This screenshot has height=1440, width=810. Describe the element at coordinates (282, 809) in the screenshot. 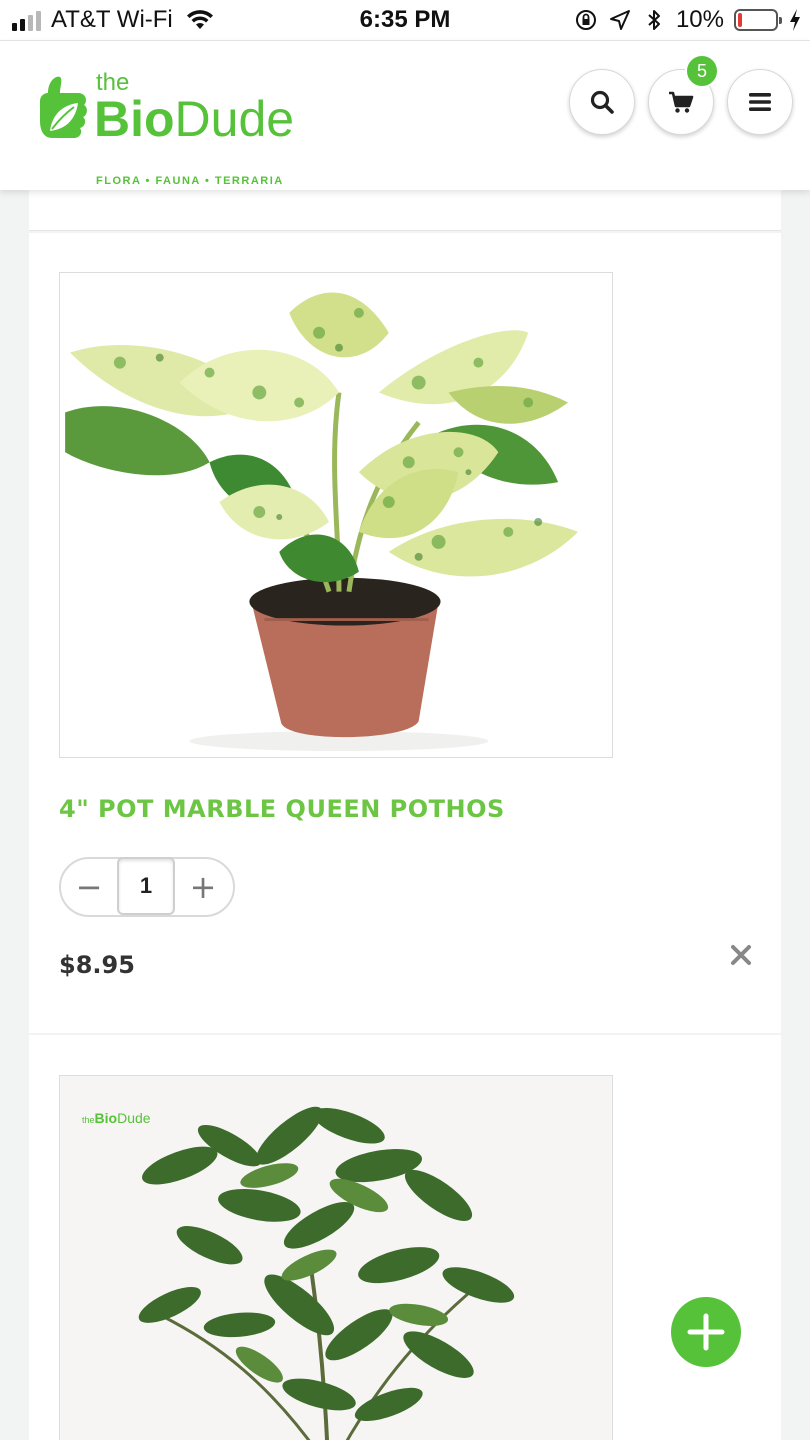

I see `product-title: 4" POT MARBLE QUEEN POTHOS` at that location.